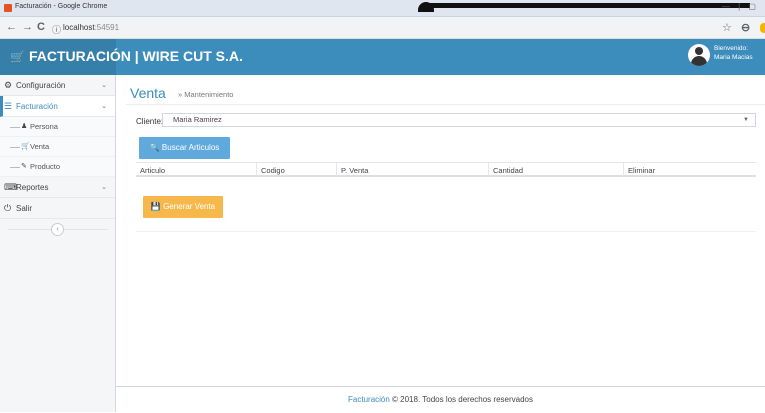 The image size is (765, 413). I want to click on sidebar-subitem-persona: ♟ Persona, so click(57, 127).